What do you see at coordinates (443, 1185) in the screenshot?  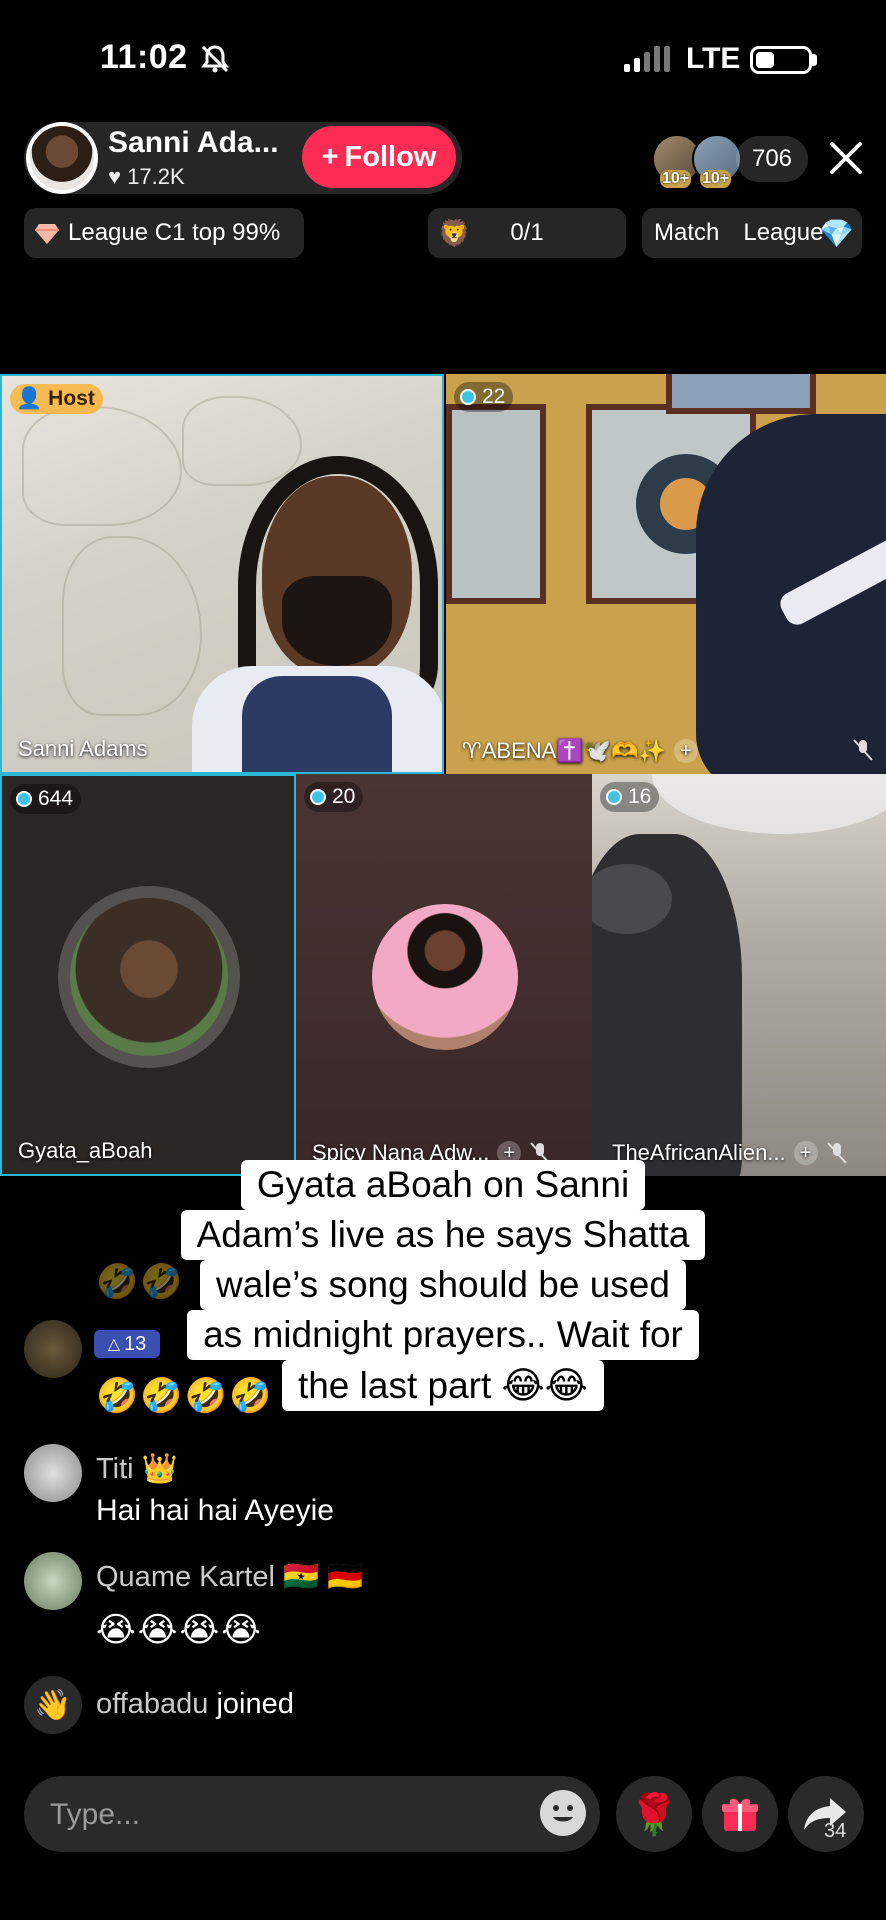 I see `caption-line: Gyata aBoah on Sanni` at bounding box center [443, 1185].